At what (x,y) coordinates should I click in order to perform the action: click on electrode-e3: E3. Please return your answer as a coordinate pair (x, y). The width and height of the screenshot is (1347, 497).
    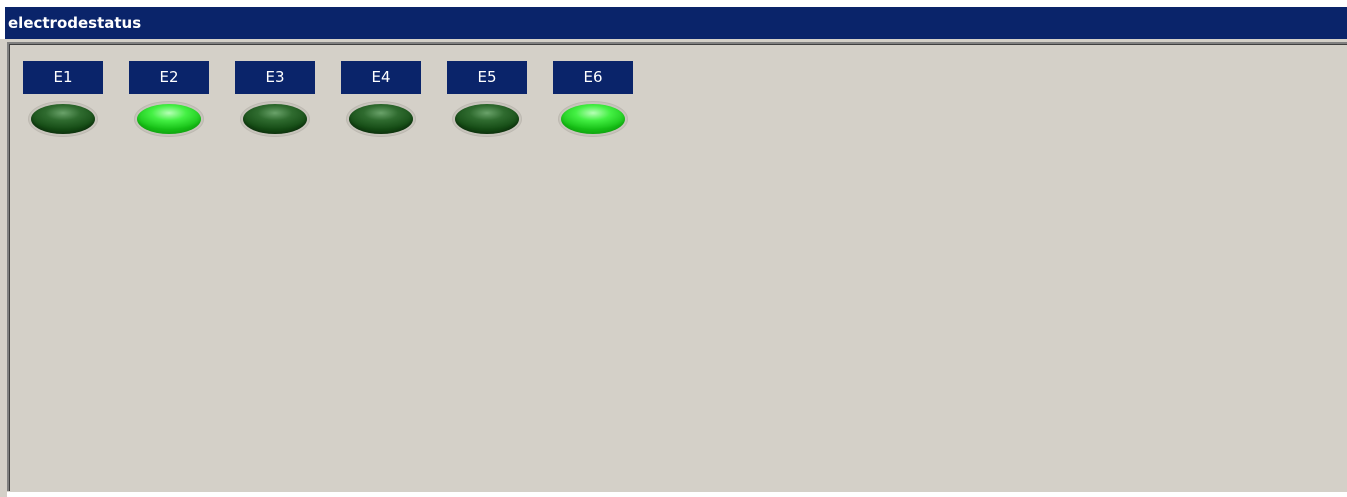
    Looking at the image, I should click on (275, 101).